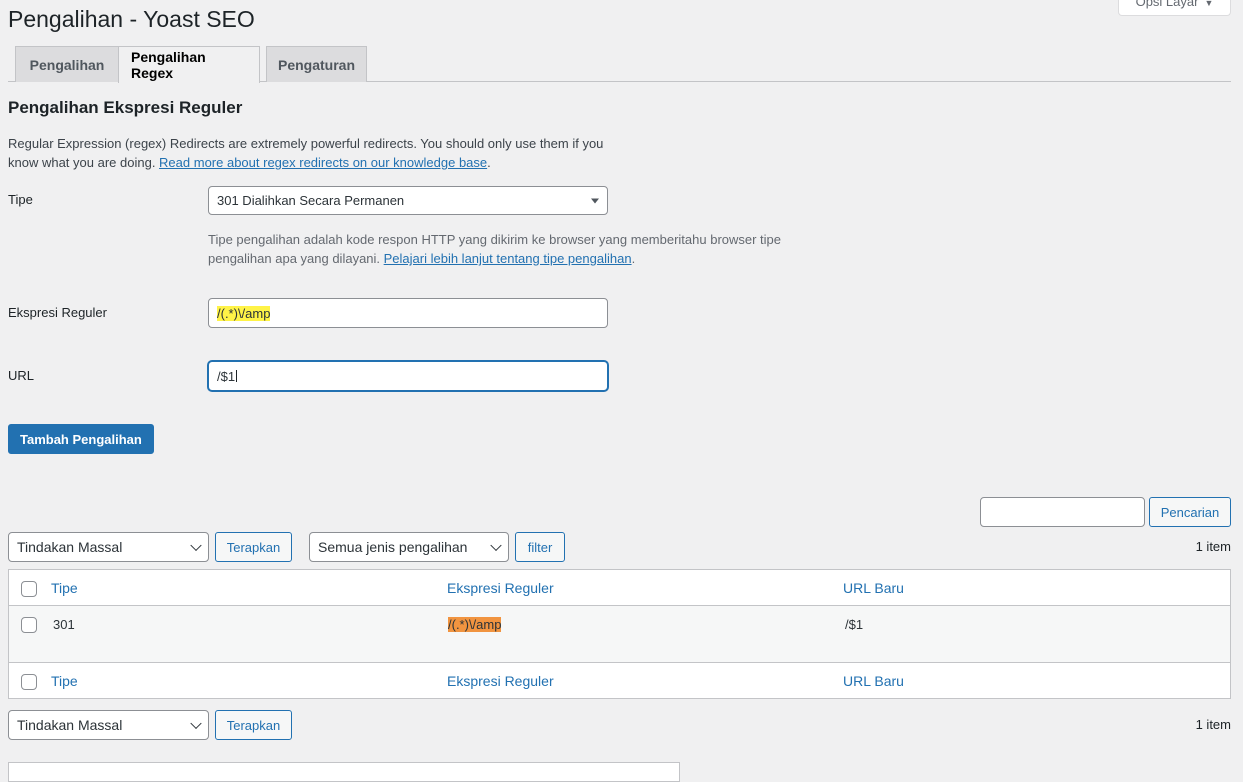  I want to click on type-label: Tipe, so click(20, 199).